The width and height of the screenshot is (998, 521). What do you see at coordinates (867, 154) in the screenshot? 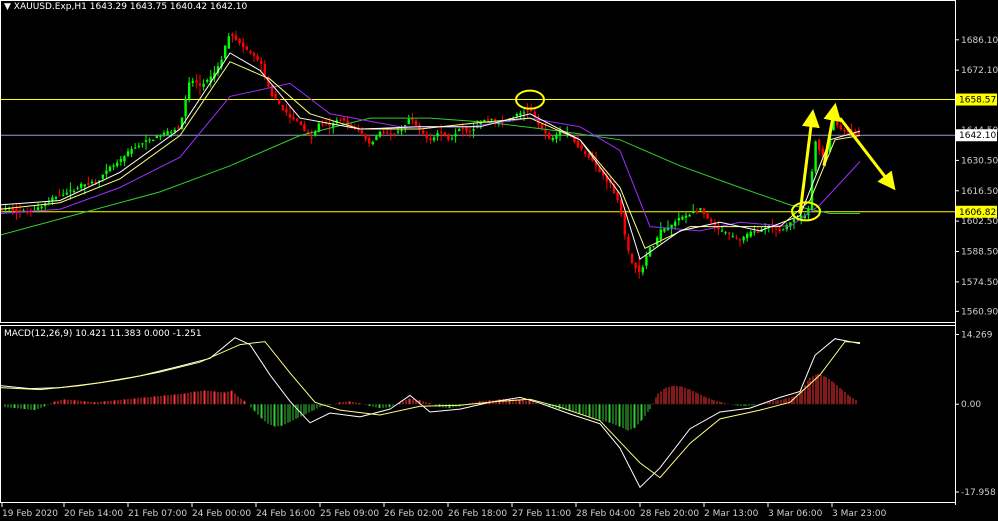
I see `annotation-arrow` at bounding box center [867, 154].